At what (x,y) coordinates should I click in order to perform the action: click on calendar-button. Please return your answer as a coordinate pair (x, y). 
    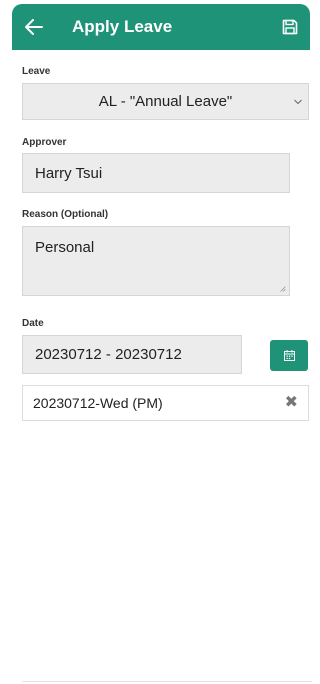
    Looking at the image, I should click on (289, 355).